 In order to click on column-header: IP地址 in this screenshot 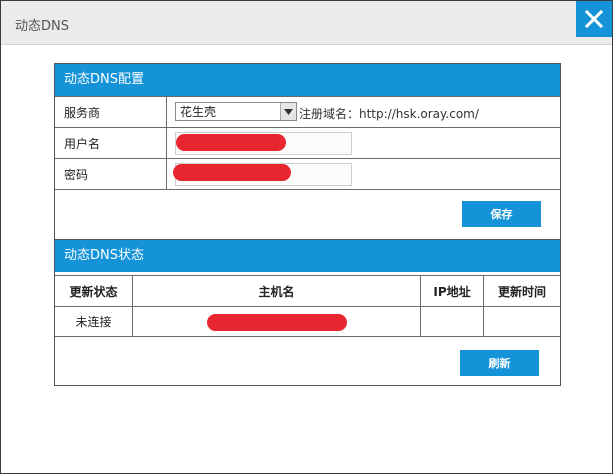, I will do `click(452, 291)`.